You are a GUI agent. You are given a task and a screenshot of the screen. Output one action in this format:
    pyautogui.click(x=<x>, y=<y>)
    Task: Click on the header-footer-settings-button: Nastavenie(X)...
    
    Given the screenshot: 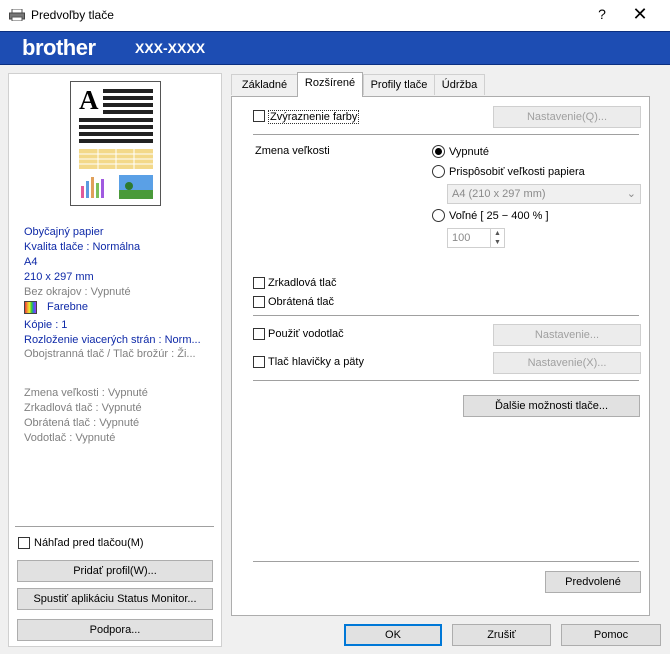 What is the action you would take?
    pyautogui.click(x=567, y=363)
    